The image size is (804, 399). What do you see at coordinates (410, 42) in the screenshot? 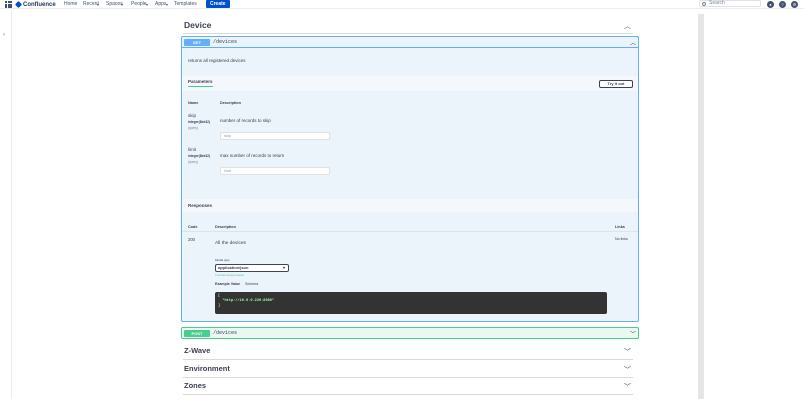
I see `operation-summary: GET /devices ︿` at bounding box center [410, 42].